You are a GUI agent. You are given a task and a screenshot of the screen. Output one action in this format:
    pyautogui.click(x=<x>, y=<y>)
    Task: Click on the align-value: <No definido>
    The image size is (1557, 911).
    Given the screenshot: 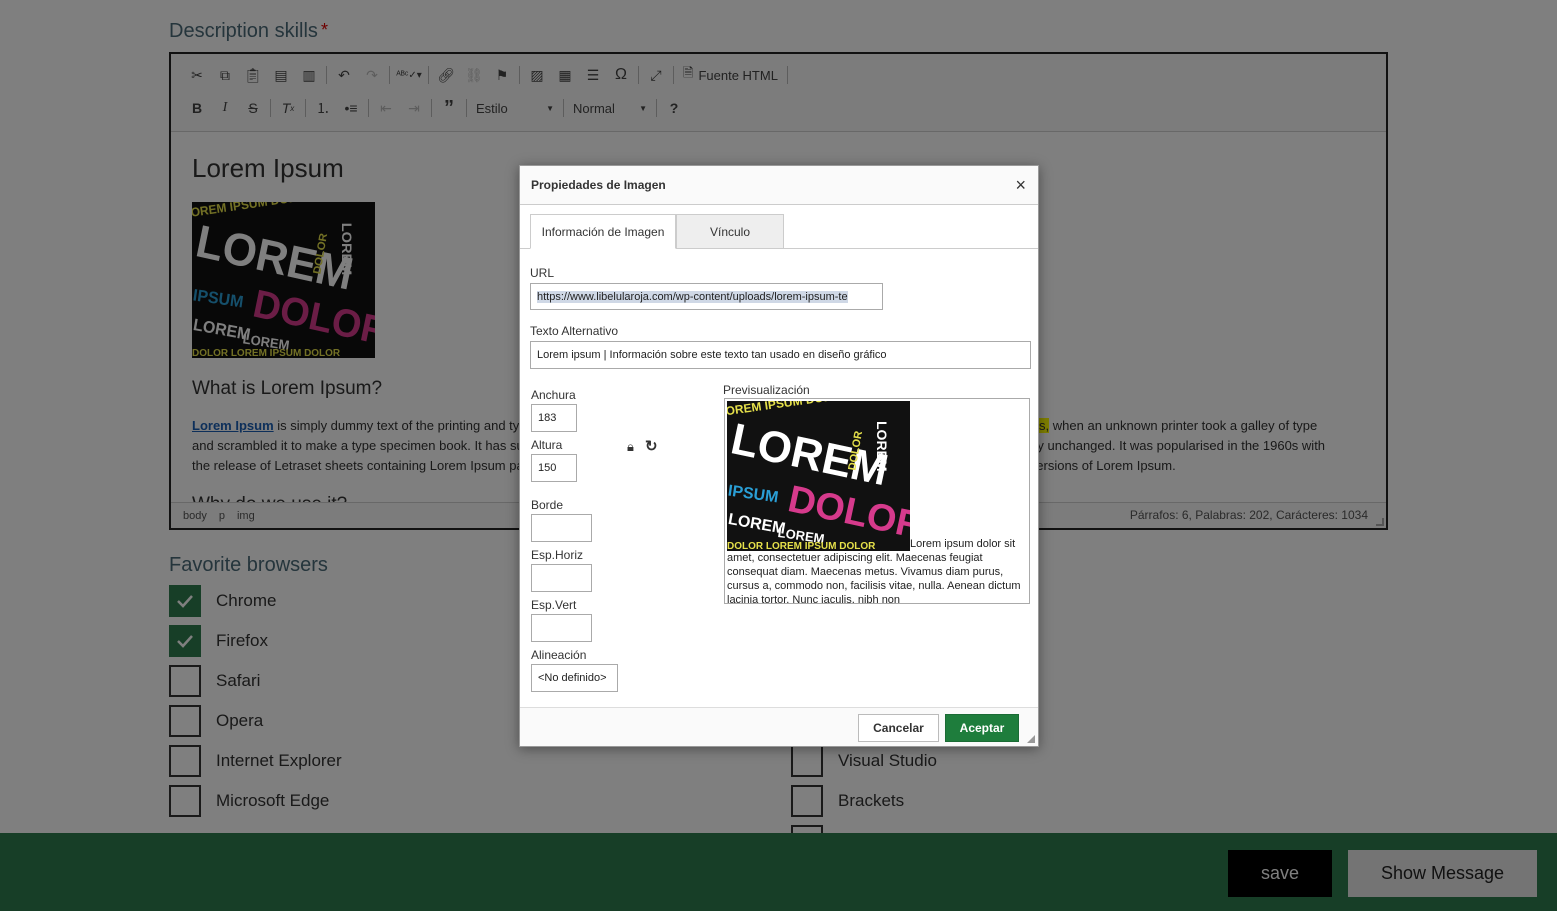 What is the action you would take?
    pyautogui.click(x=572, y=678)
    